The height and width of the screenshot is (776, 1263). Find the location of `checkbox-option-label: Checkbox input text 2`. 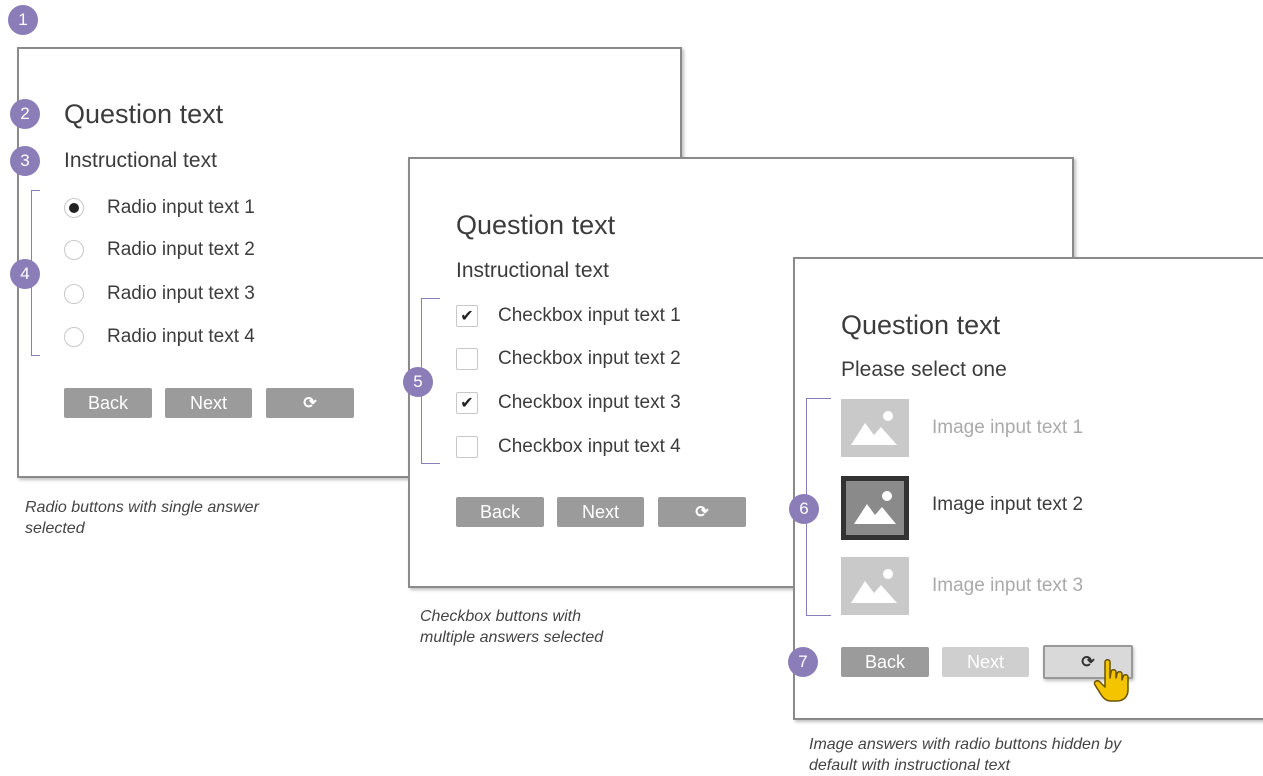

checkbox-option-label: Checkbox input text 2 is located at coordinates (589, 358).